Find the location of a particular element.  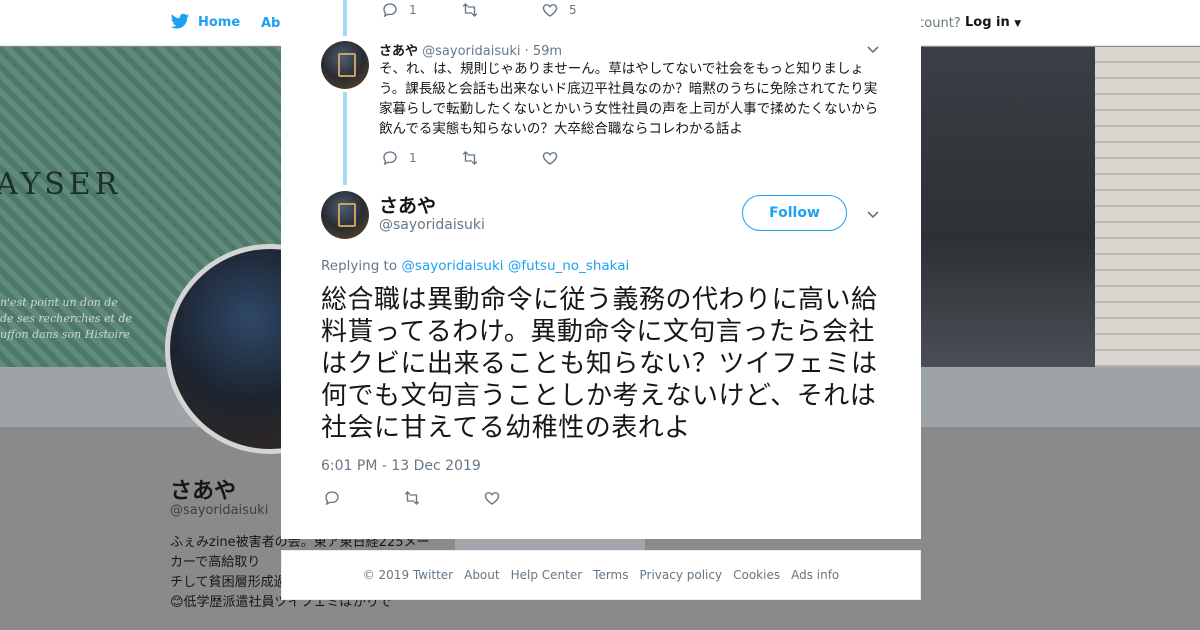

footer-link-ads-info: Ads info is located at coordinates (815, 575).